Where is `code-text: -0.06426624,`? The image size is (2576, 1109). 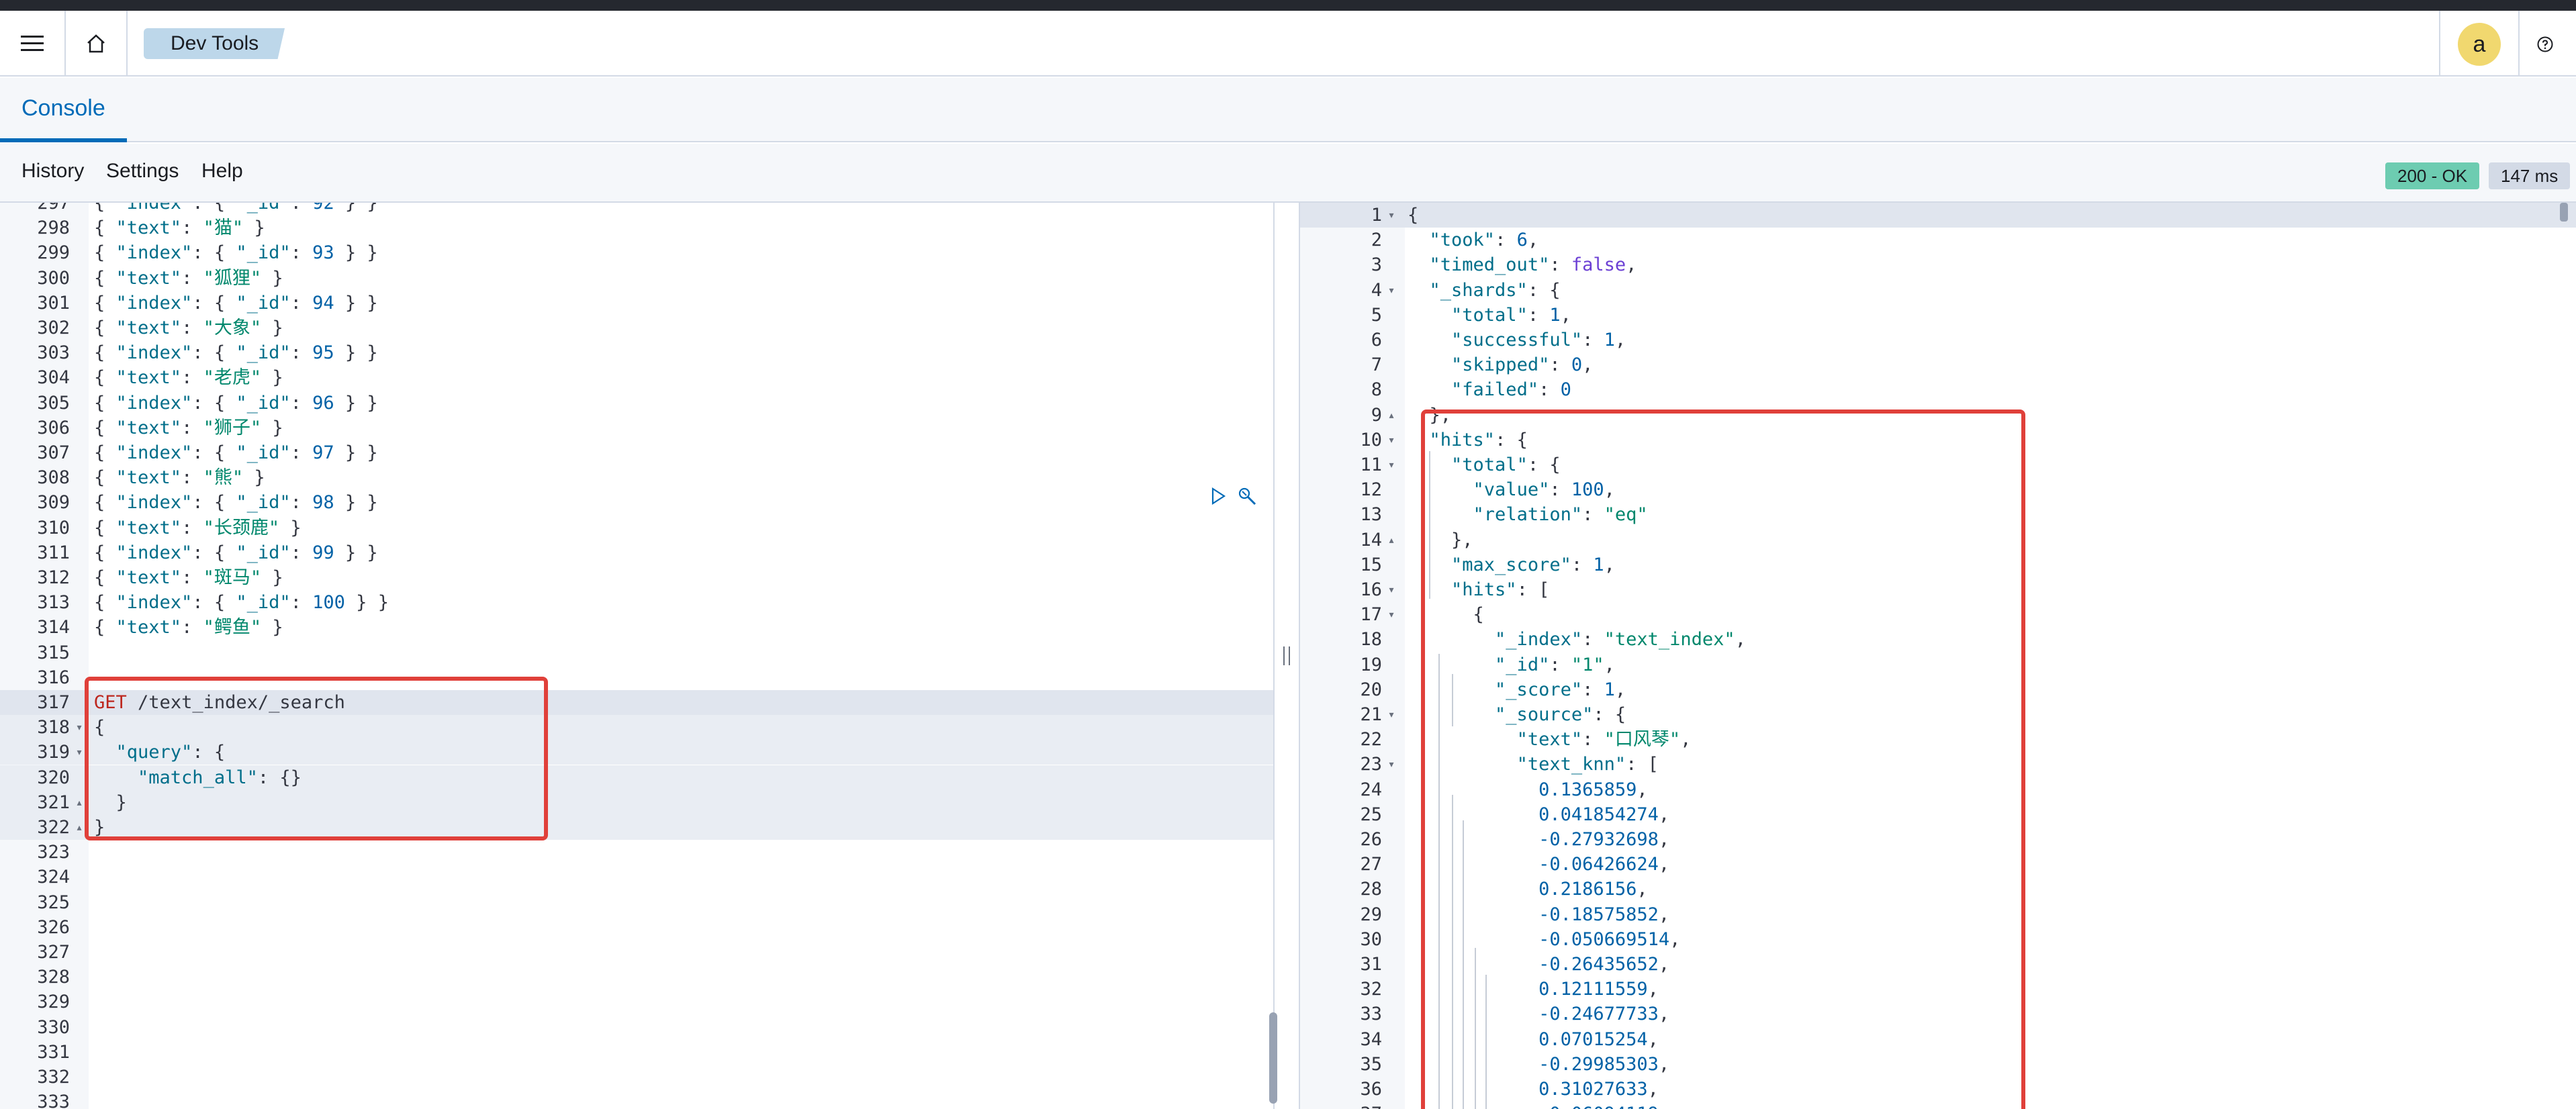 code-text: -0.06426624, is located at coordinates (1604, 864).